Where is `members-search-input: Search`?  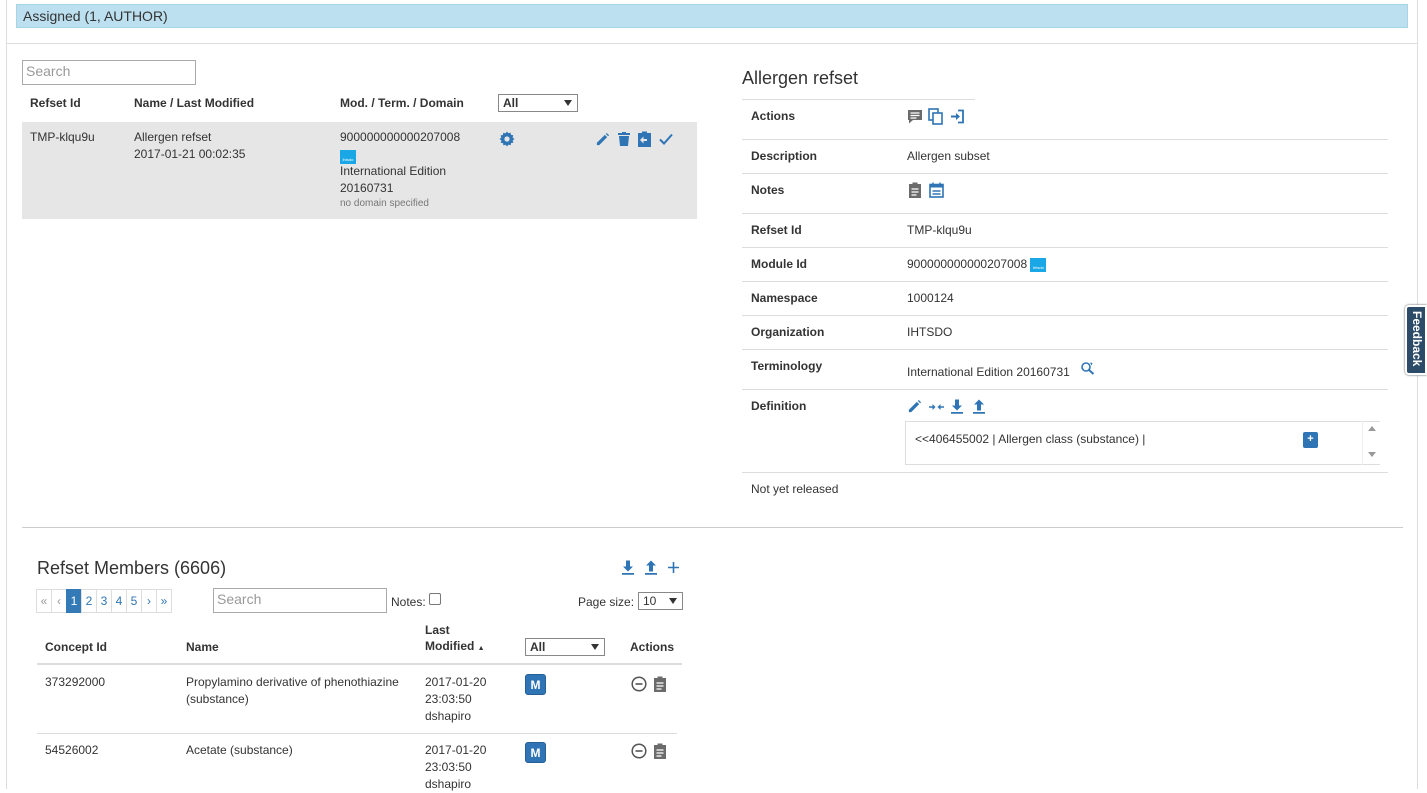
members-search-input: Search is located at coordinates (300, 600).